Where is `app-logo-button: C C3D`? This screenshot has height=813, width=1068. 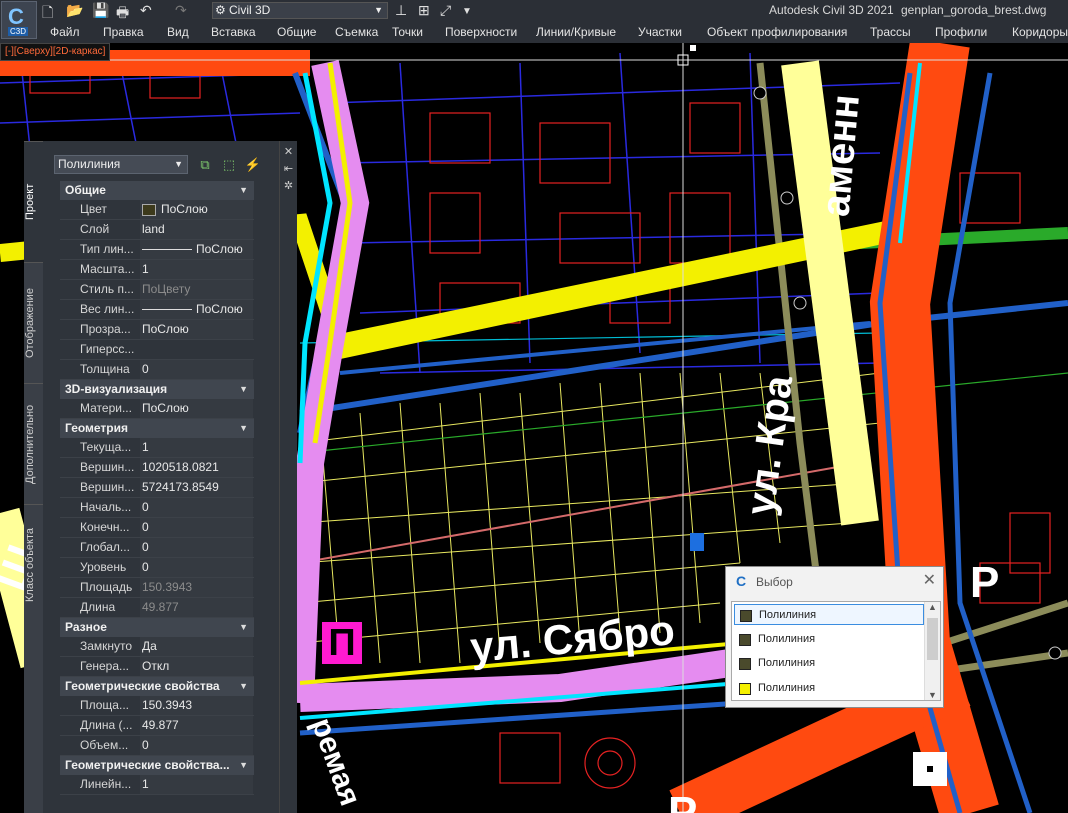
app-logo-button: C C3D is located at coordinates (19, 20).